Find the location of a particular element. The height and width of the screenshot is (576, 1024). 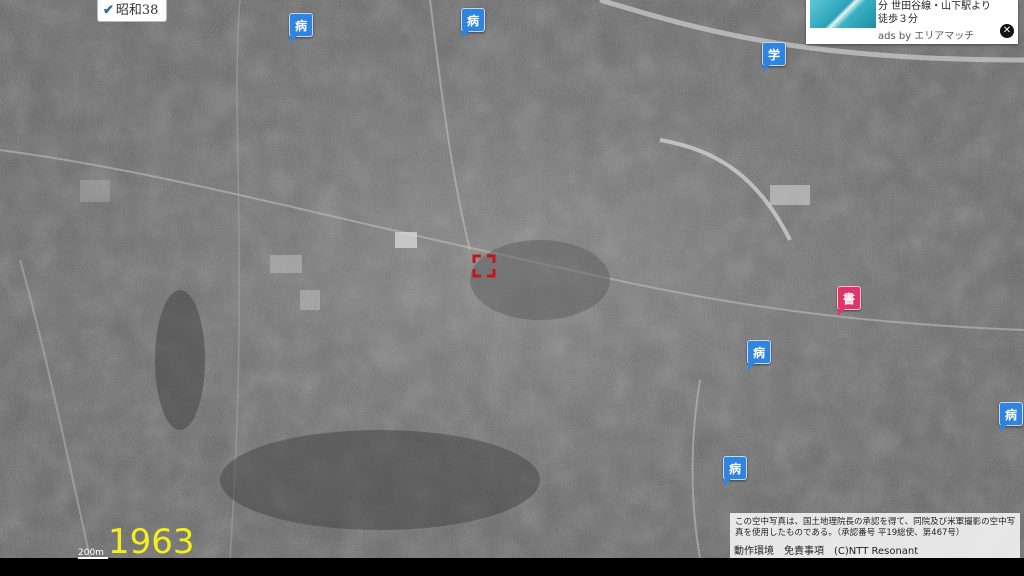

footer-links: 動作環境 免責事項 (C)NTT Resonant is located at coordinates (831, 549).